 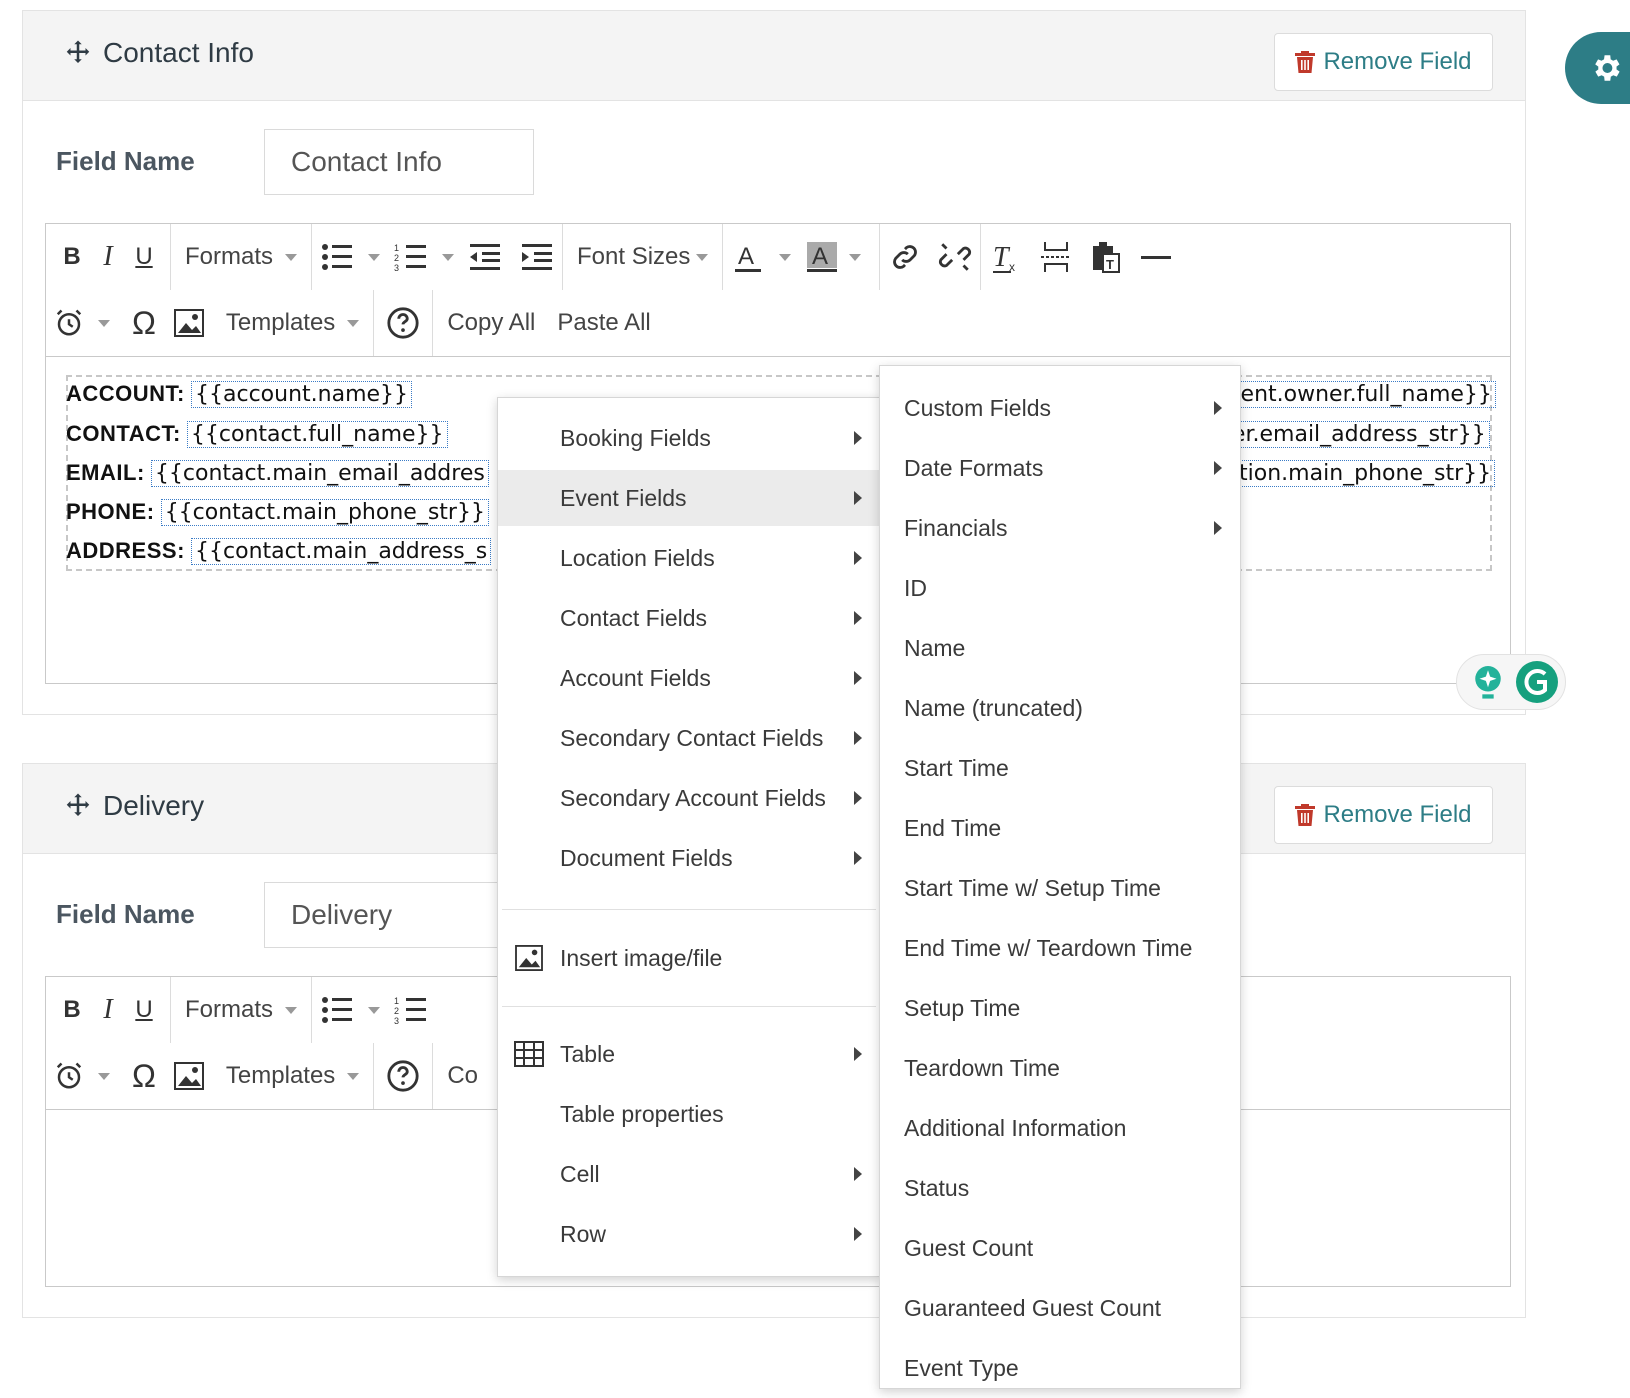 What do you see at coordinates (822, 257) in the screenshot?
I see `background-color-icon: A` at bounding box center [822, 257].